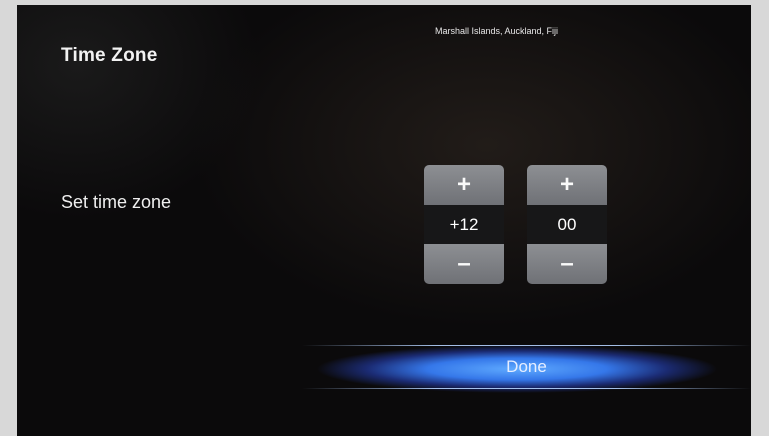  What do you see at coordinates (526, 367) in the screenshot?
I see `done-button: Done` at bounding box center [526, 367].